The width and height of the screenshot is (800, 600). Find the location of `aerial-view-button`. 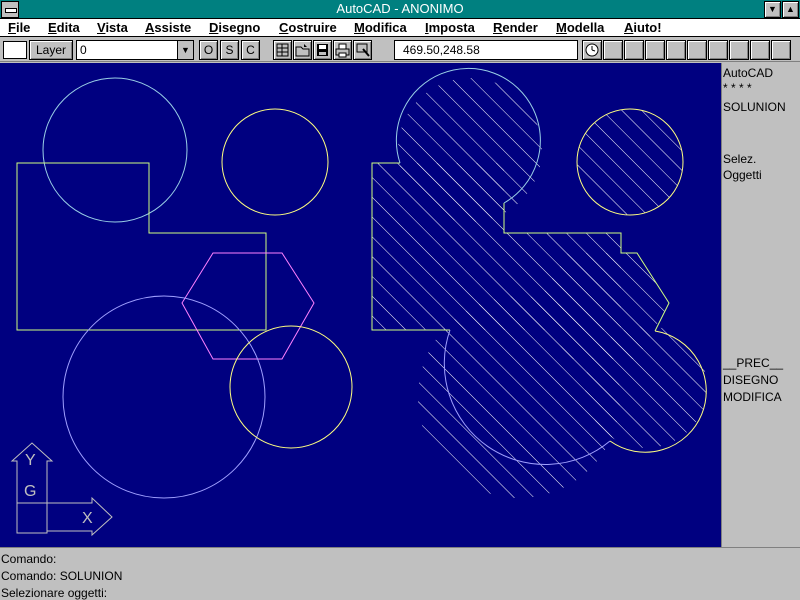

aerial-view-button is located at coordinates (592, 50).